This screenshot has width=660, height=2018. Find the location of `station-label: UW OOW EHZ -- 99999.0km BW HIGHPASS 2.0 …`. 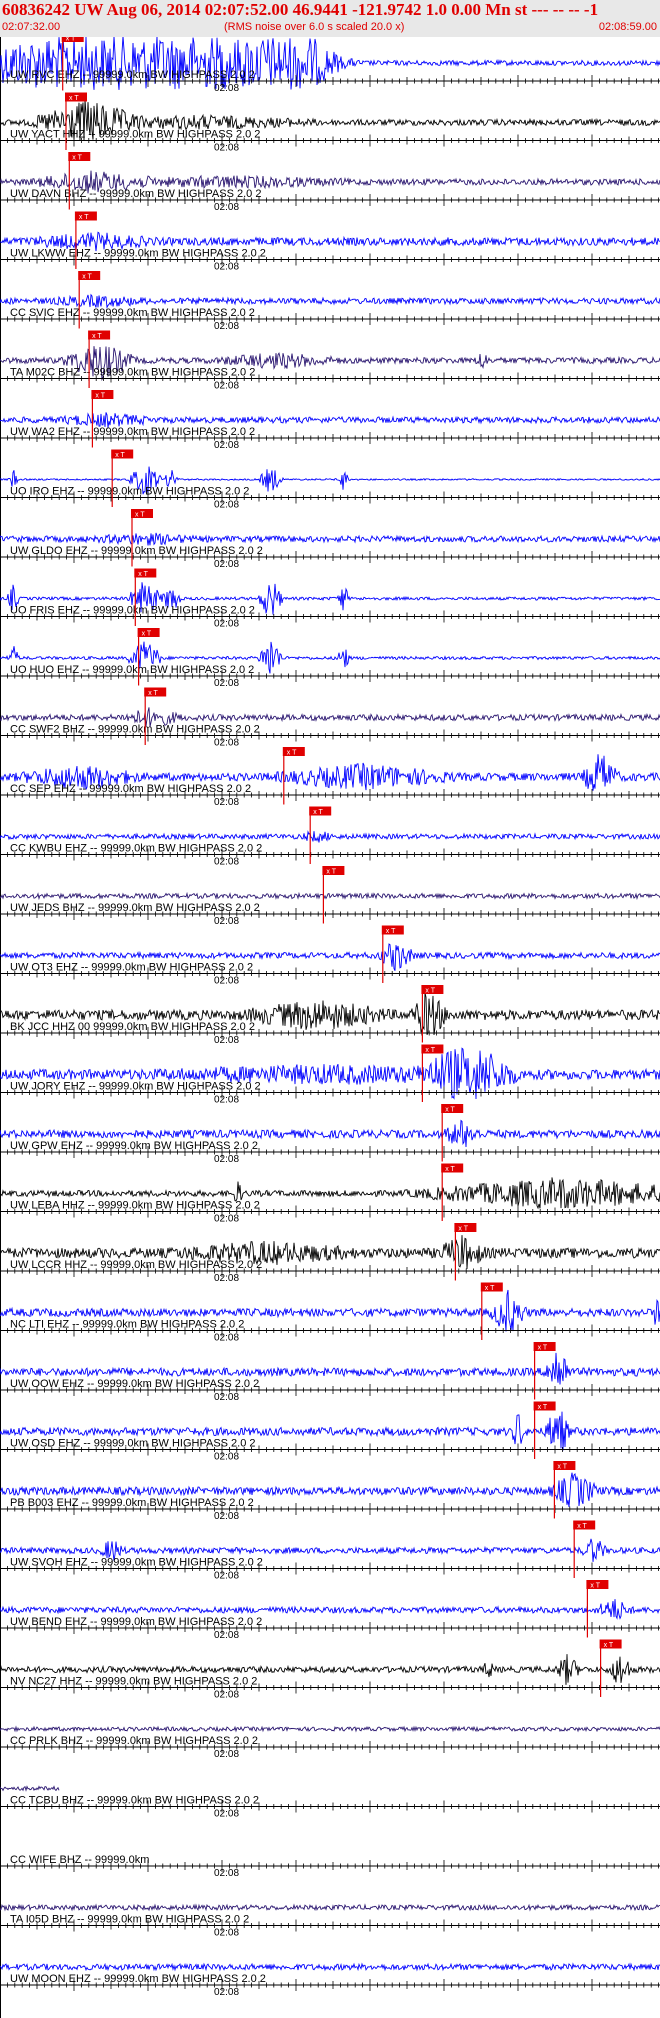

station-label: UW OOW EHZ -- 99999.0km BW HIGHPASS 2.0 … is located at coordinates (134, 1384).